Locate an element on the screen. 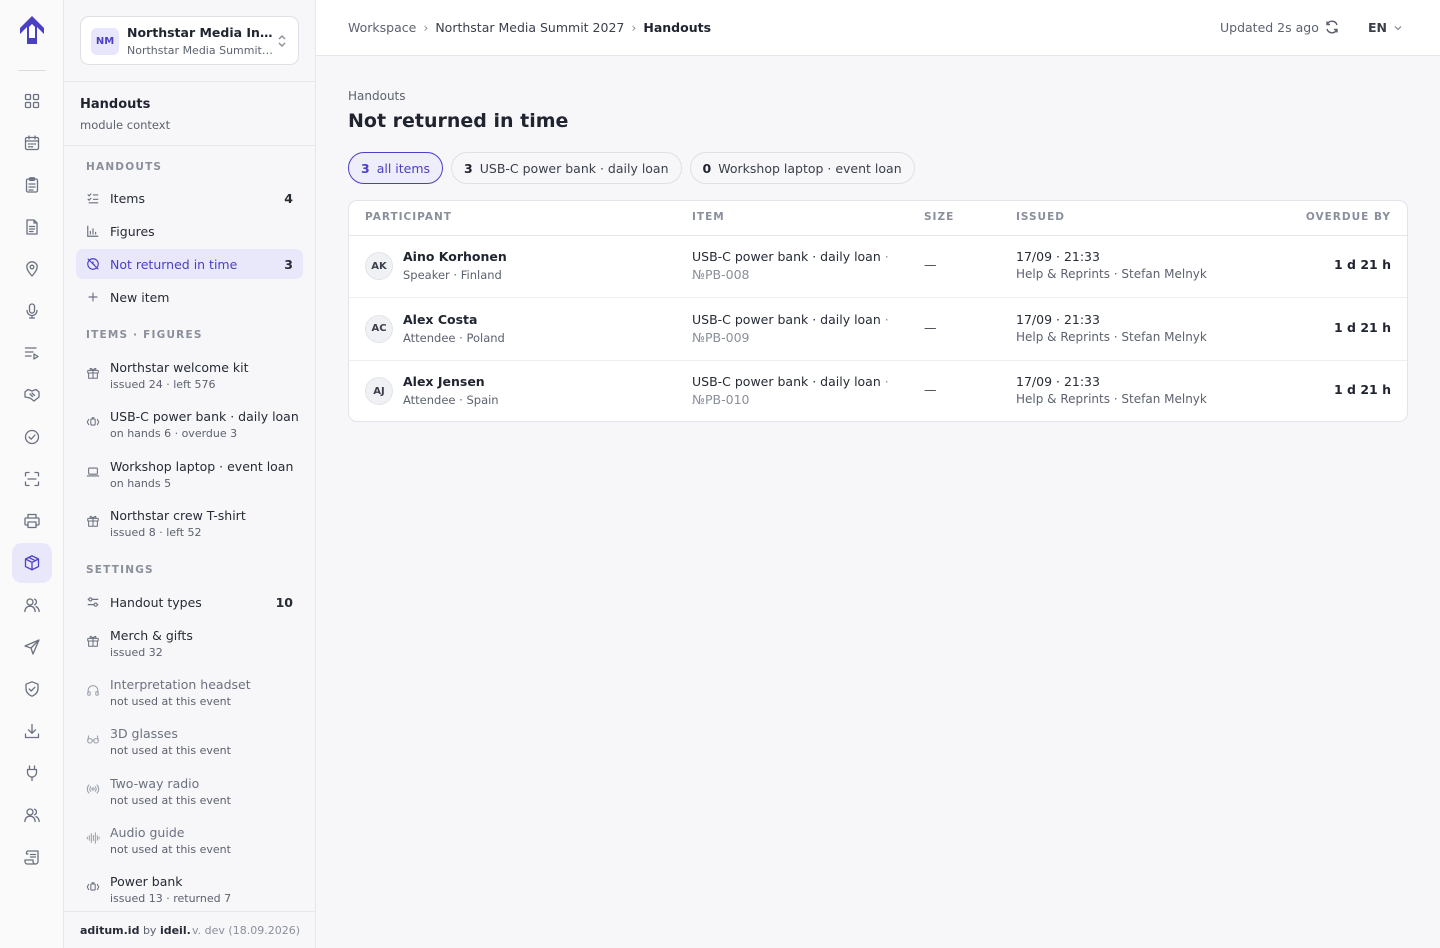 This screenshot has height=948, width=1440. rail-item-location is located at coordinates (32, 269).